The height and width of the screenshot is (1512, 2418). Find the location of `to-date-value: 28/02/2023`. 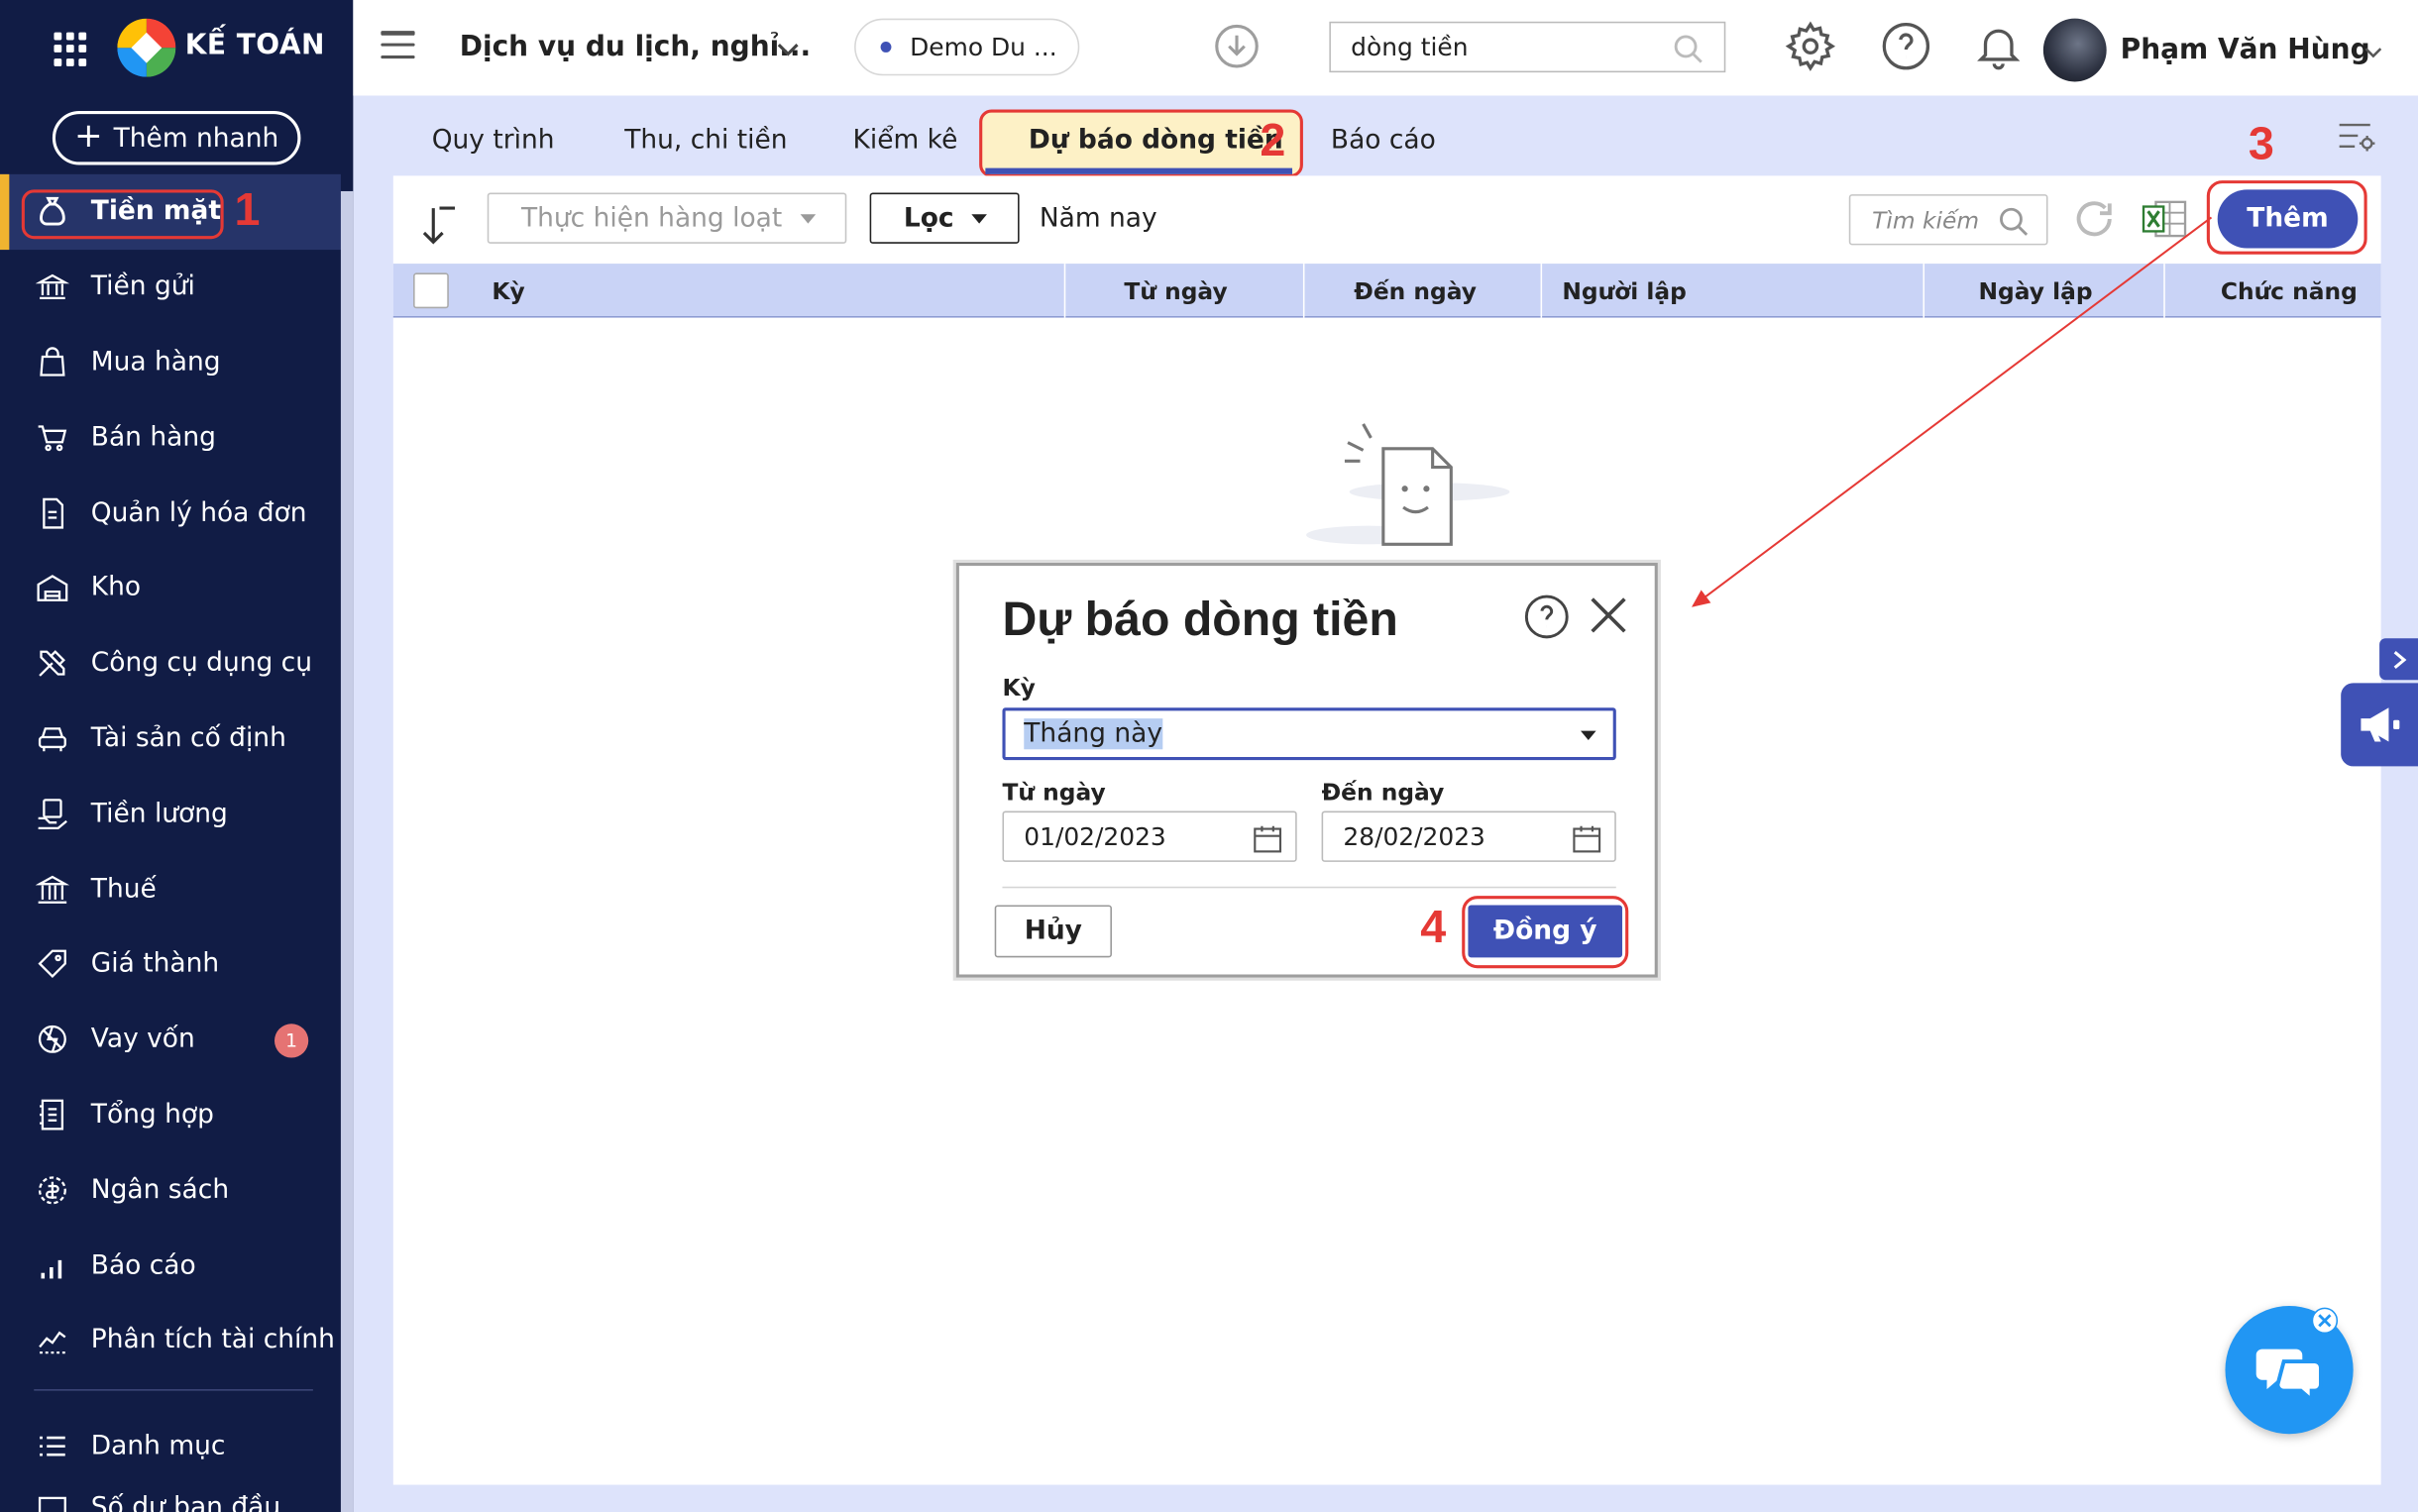

to-date-value: 28/02/2023 is located at coordinates (1414, 836).